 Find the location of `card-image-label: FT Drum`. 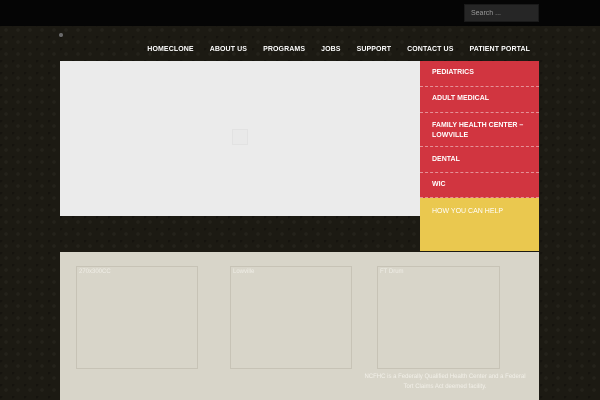

card-image-label: FT Drum is located at coordinates (392, 272).